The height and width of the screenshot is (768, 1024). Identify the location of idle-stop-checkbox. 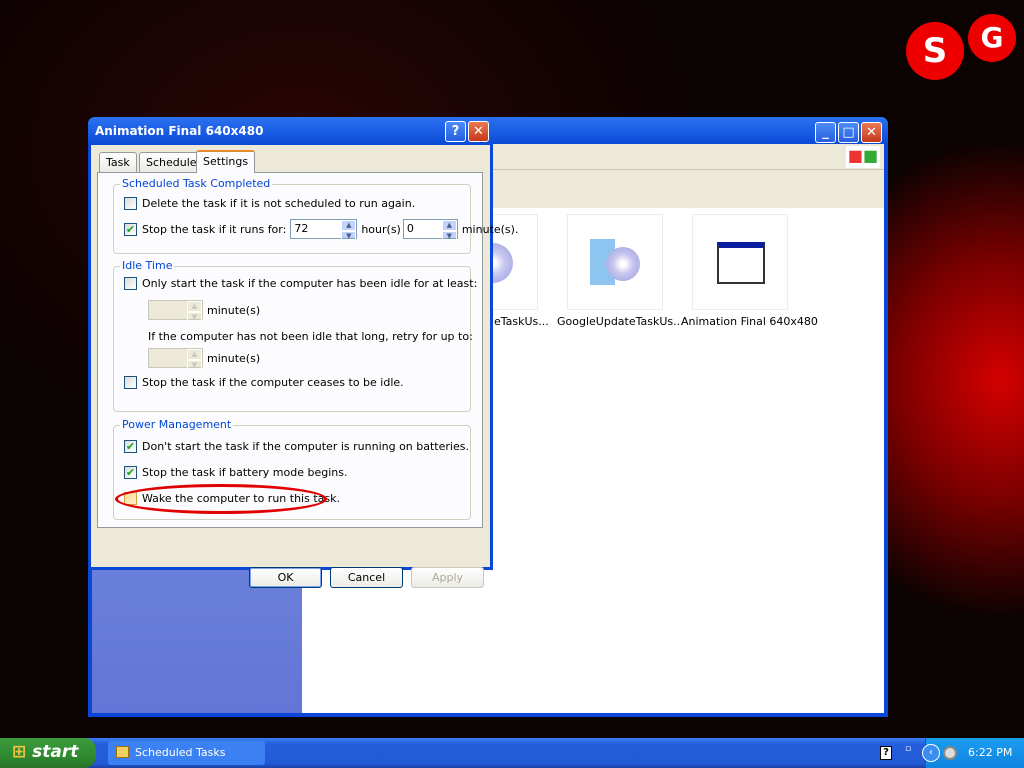
(130, 382).